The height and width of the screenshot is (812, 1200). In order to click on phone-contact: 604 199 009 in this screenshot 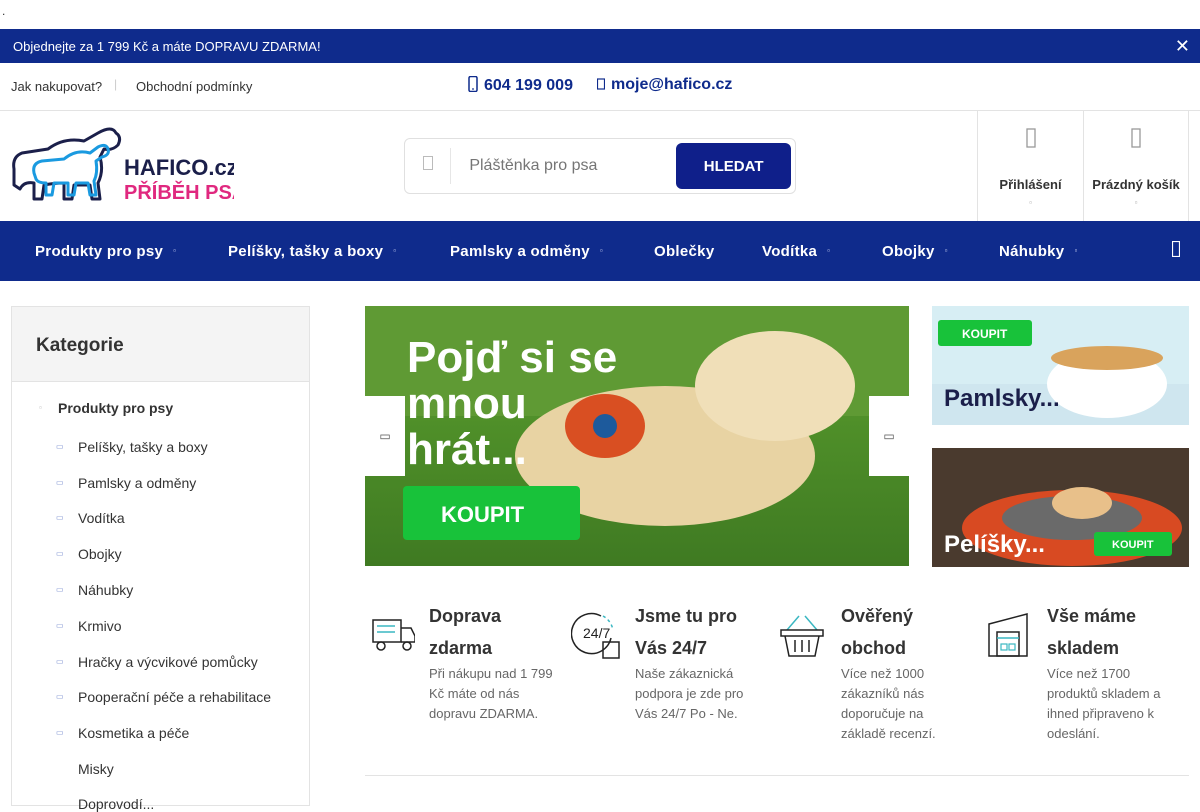, I will do `click(520, 85)`.